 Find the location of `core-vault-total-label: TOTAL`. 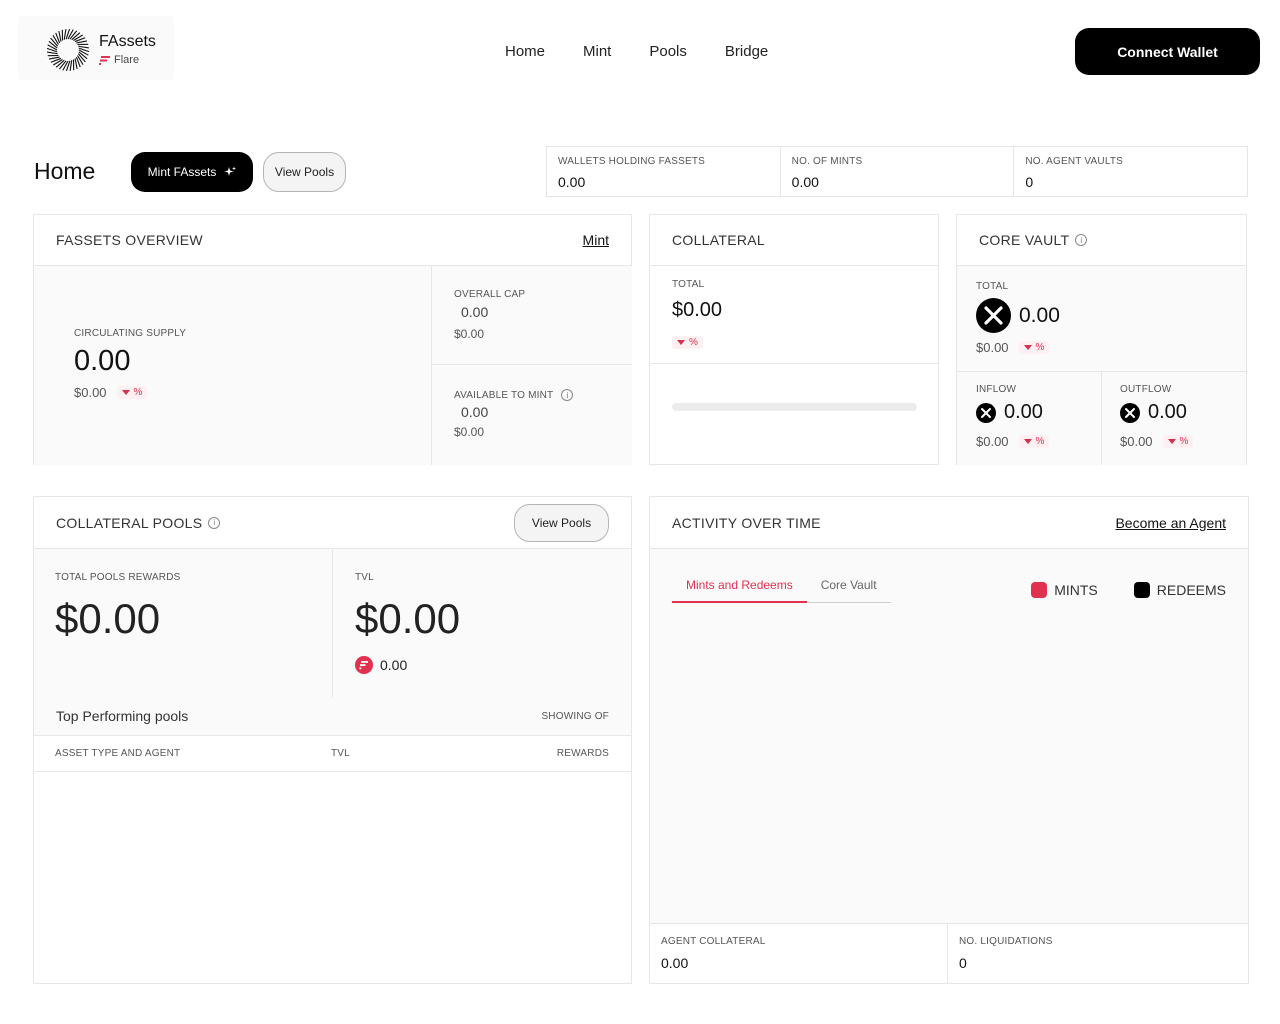

core-vault-total-label: TOTAL is located at coordinates (992, 286).